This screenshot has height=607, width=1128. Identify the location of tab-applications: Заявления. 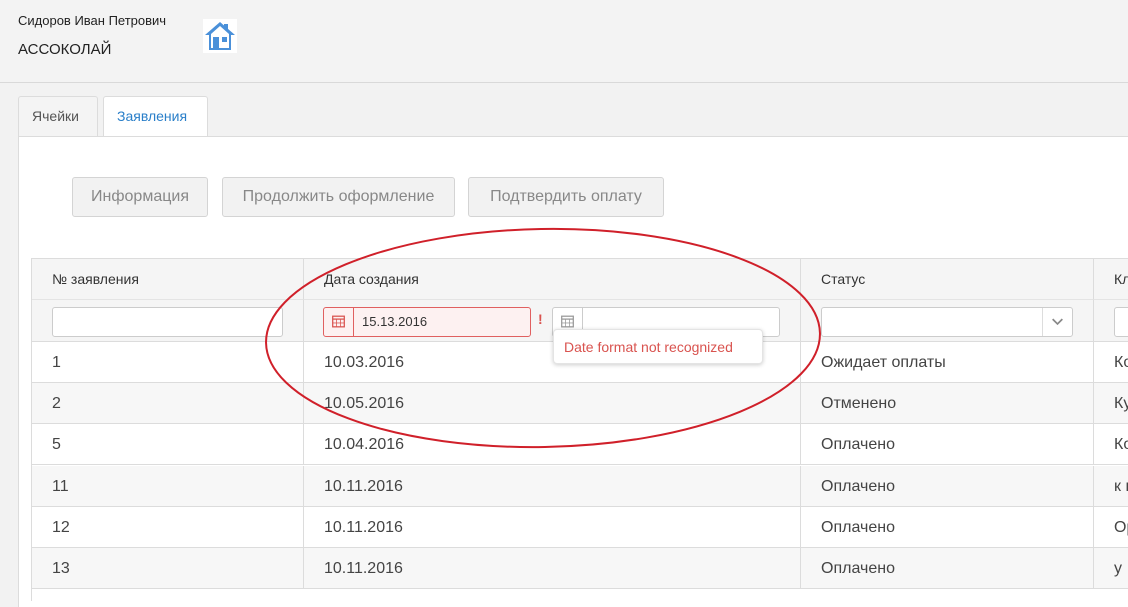
(155, 116).